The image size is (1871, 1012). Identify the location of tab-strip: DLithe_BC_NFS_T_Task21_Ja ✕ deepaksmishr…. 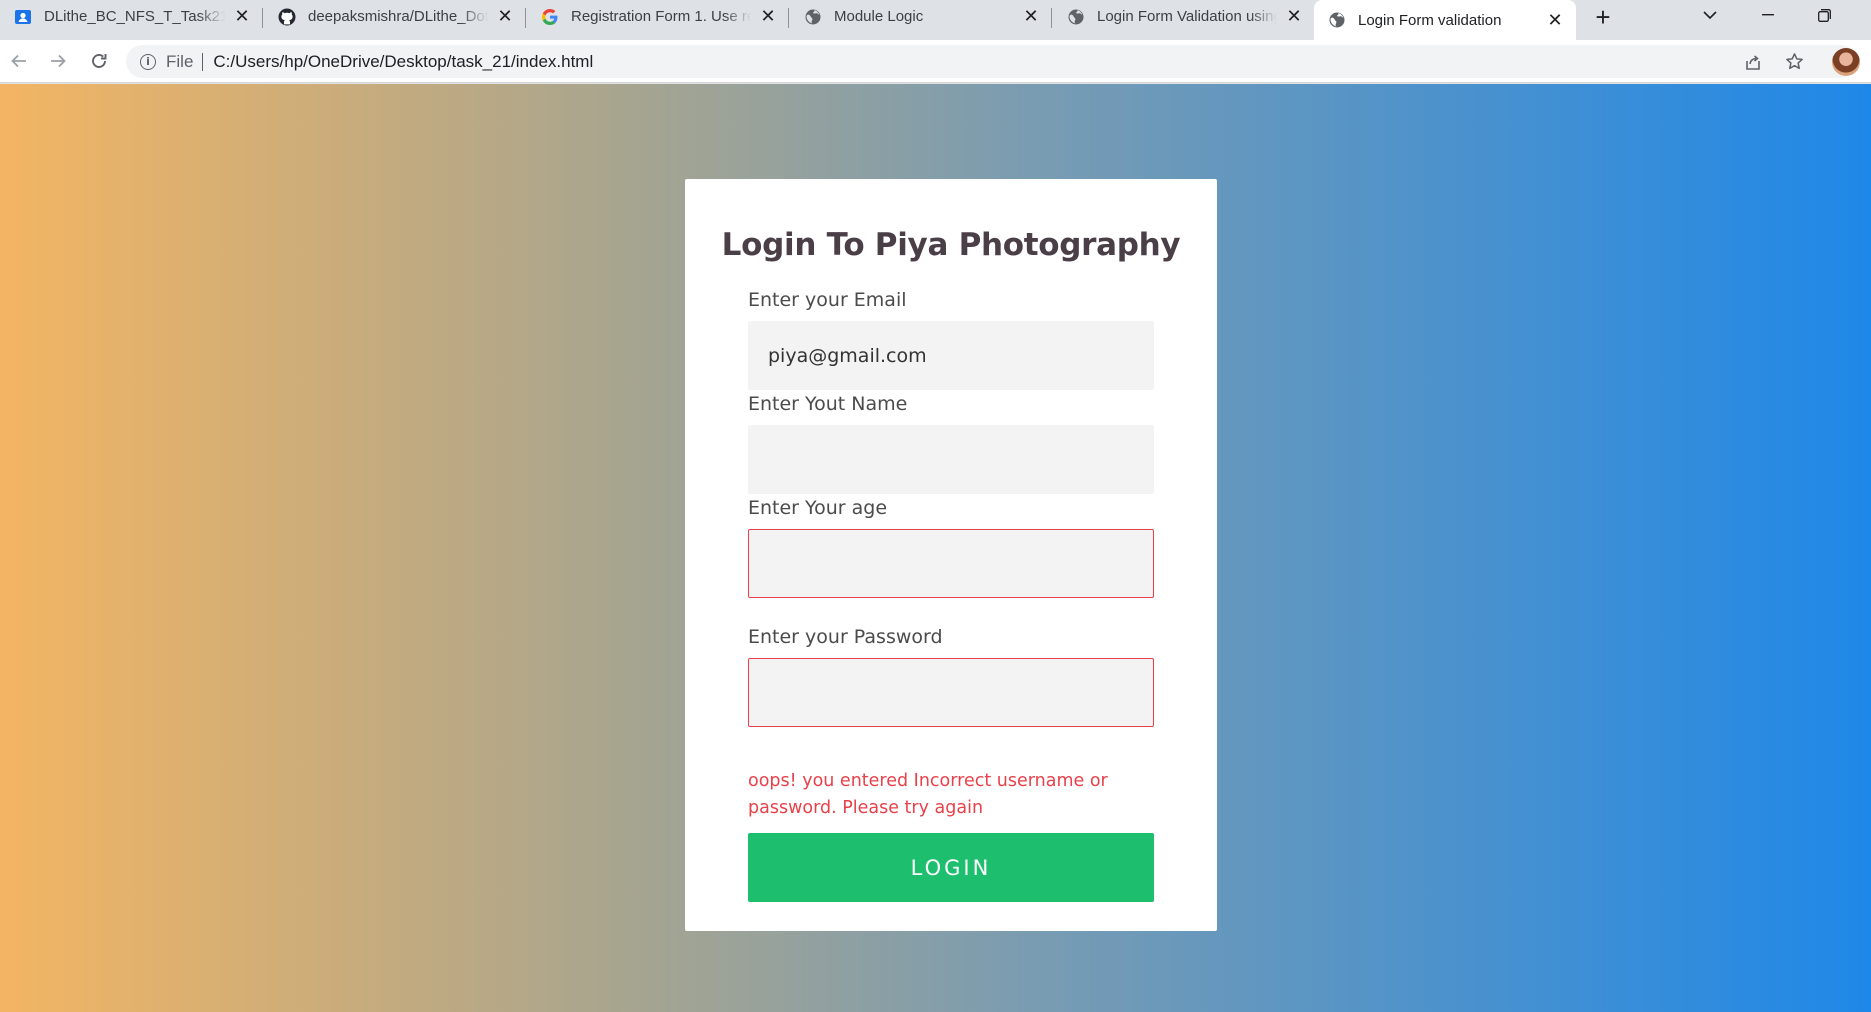
(935, 20).